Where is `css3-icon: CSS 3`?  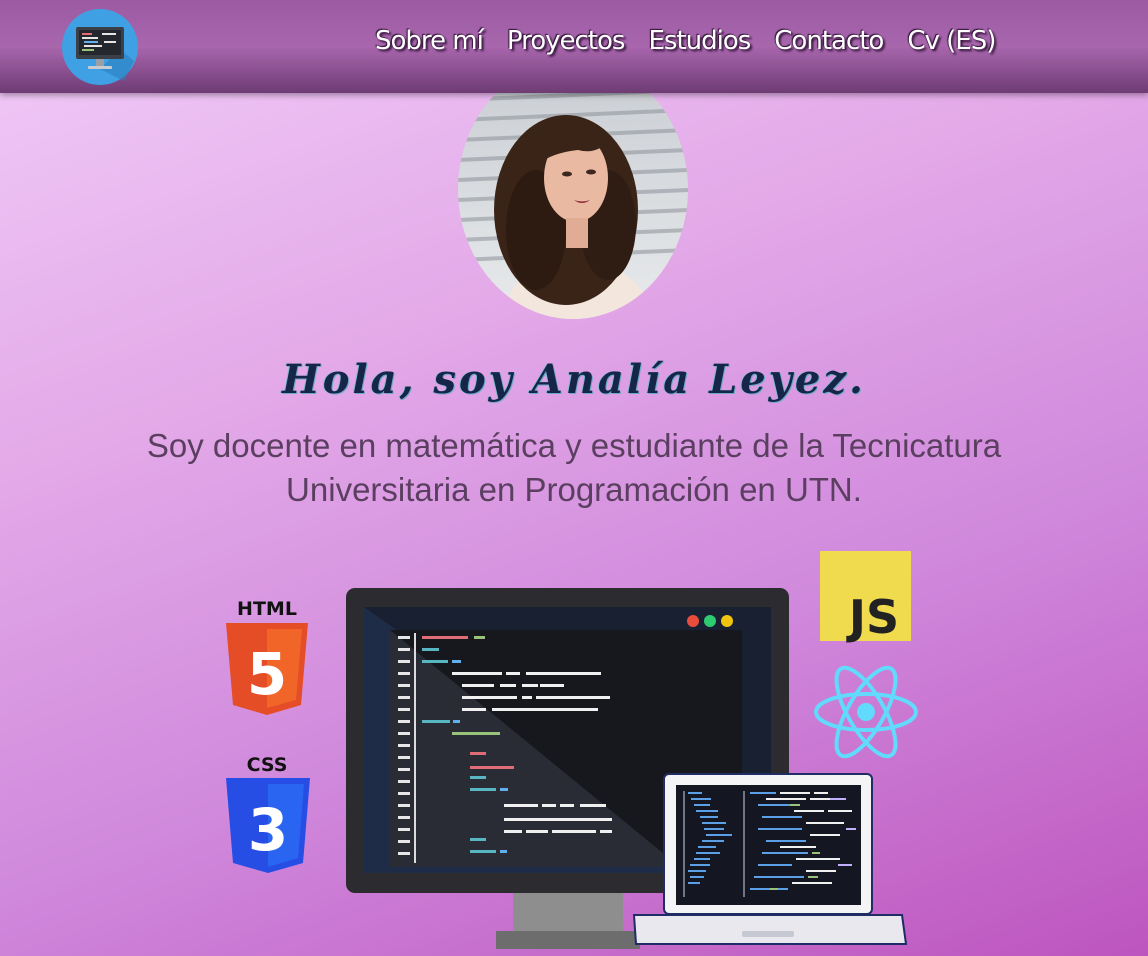
css3-icon: CSS 3 is located at coordinates (268, 813).